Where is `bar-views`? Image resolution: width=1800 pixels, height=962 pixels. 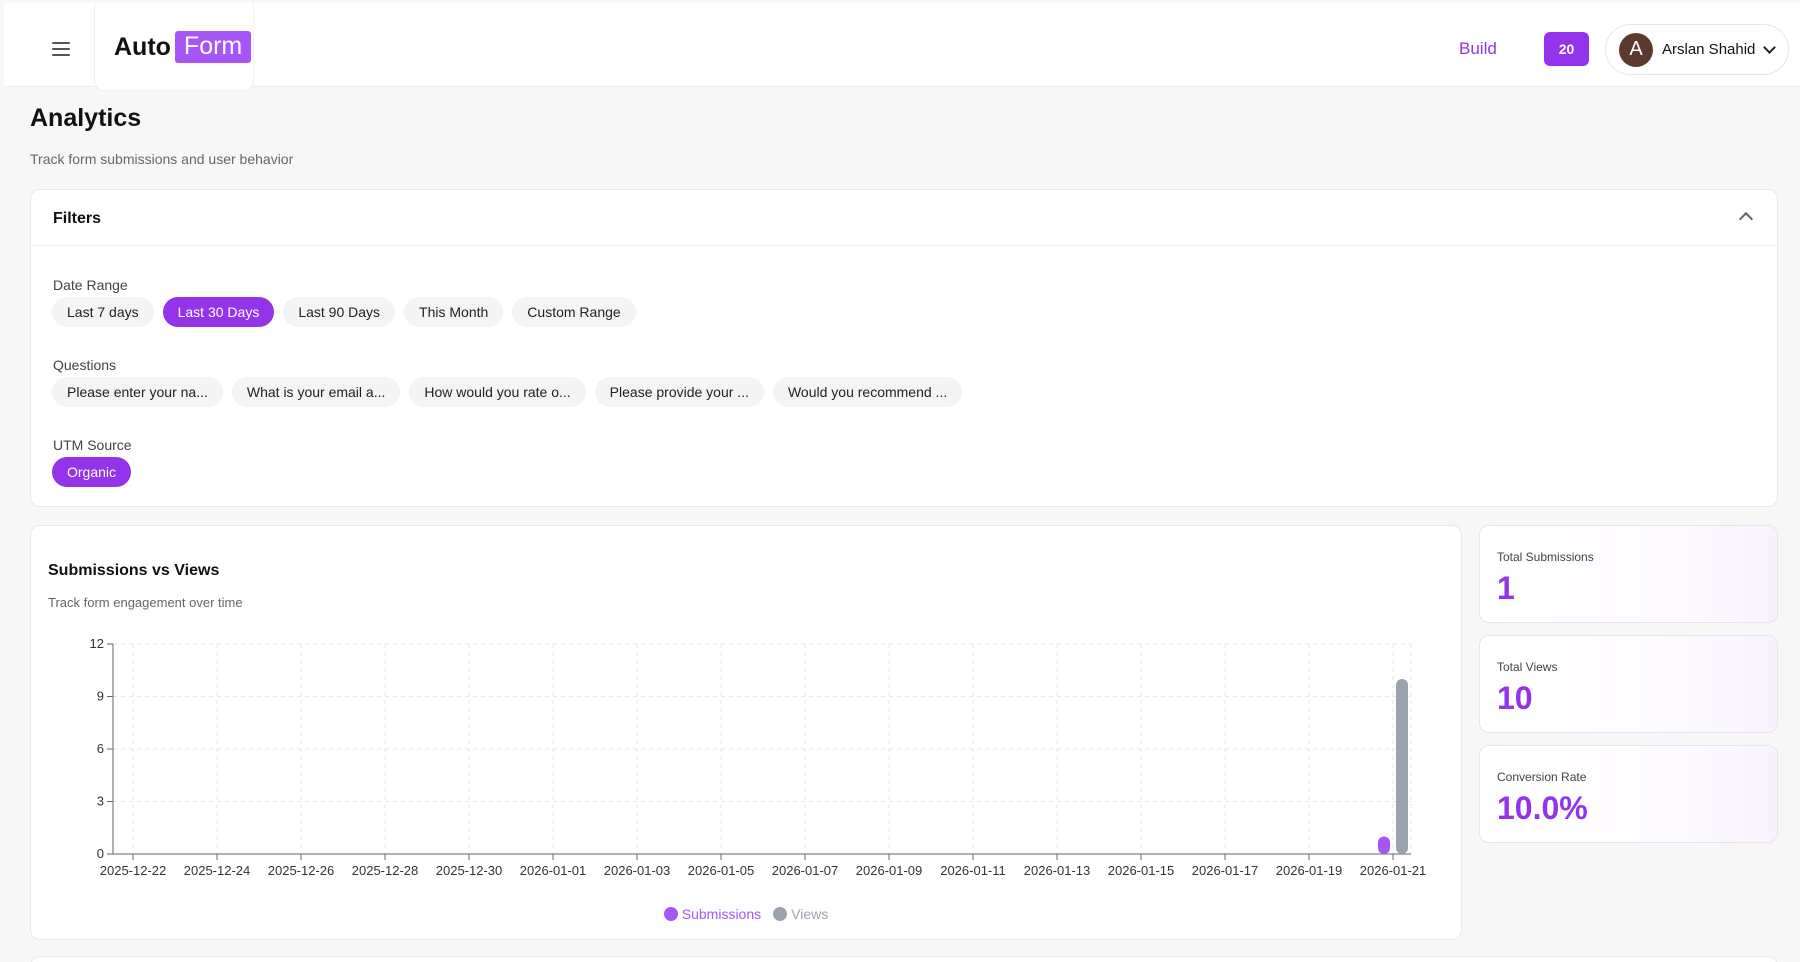 bar-views is located at coordinates (1402, 766).